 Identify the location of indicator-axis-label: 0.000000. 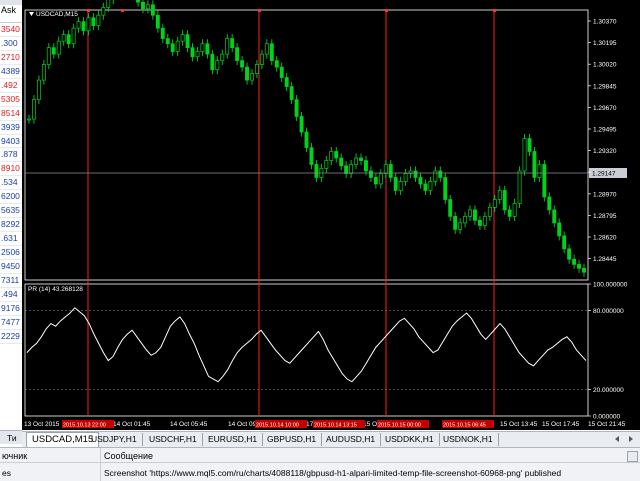
(606, 417).